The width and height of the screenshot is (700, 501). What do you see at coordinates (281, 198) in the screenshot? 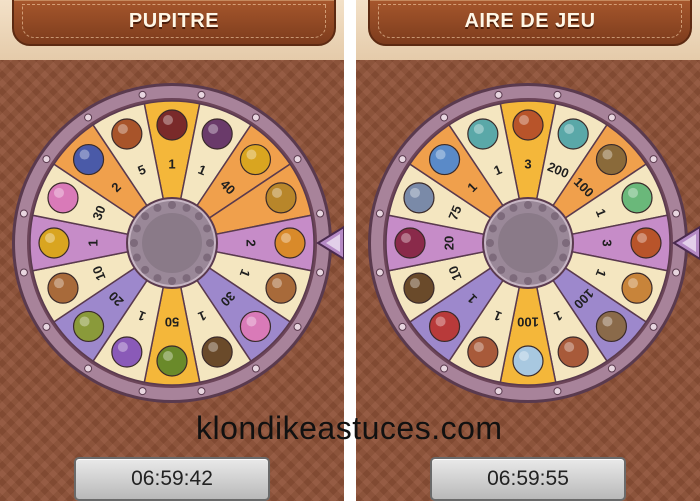
I see `pickaxe-icon` at bounding box center [281, 198].